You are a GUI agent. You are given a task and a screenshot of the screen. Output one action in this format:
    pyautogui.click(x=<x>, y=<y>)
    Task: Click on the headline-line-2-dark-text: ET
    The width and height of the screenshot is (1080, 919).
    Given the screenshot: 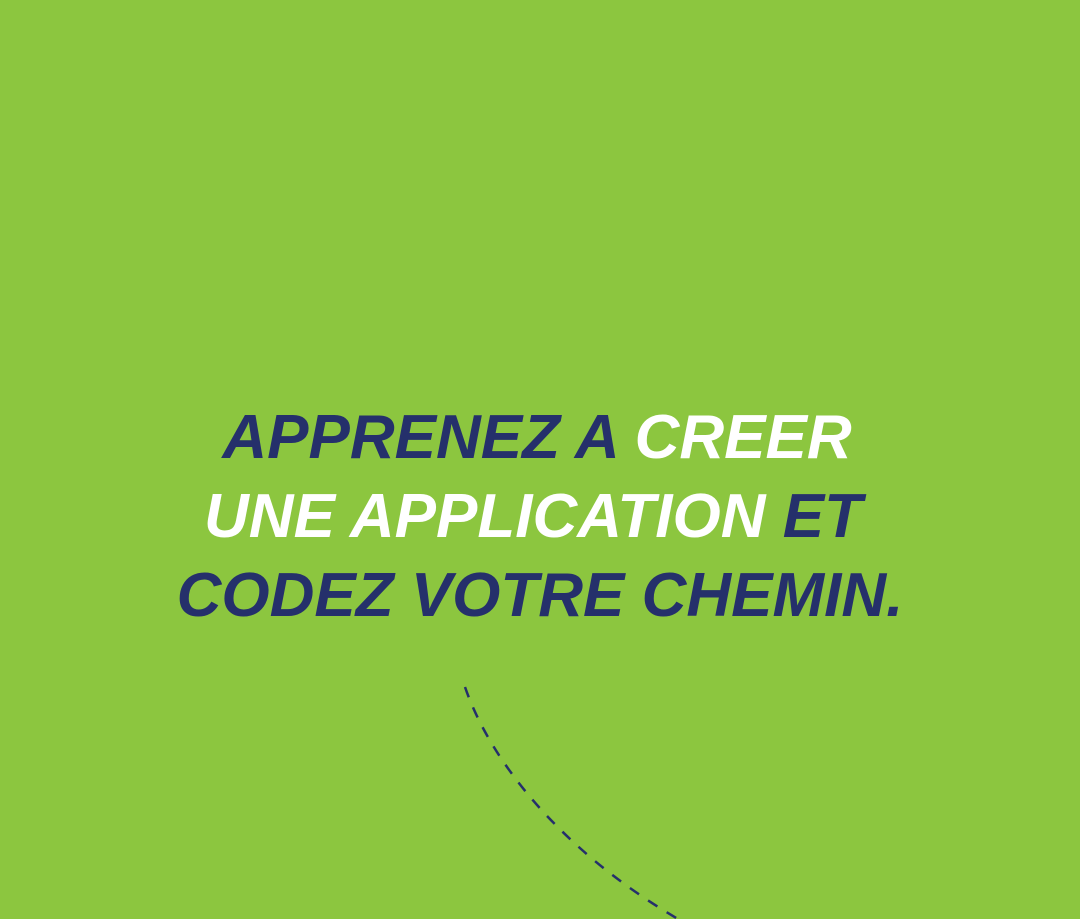 What is the action you would take?
    pyautogui.click(x=822, y=516)
    